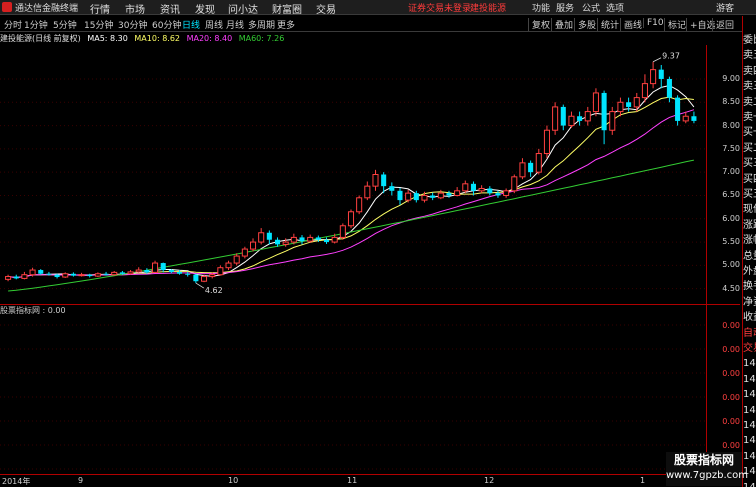 The image size is (756, 487). I want to click on price-tick: 5.50, so click(731, 242).